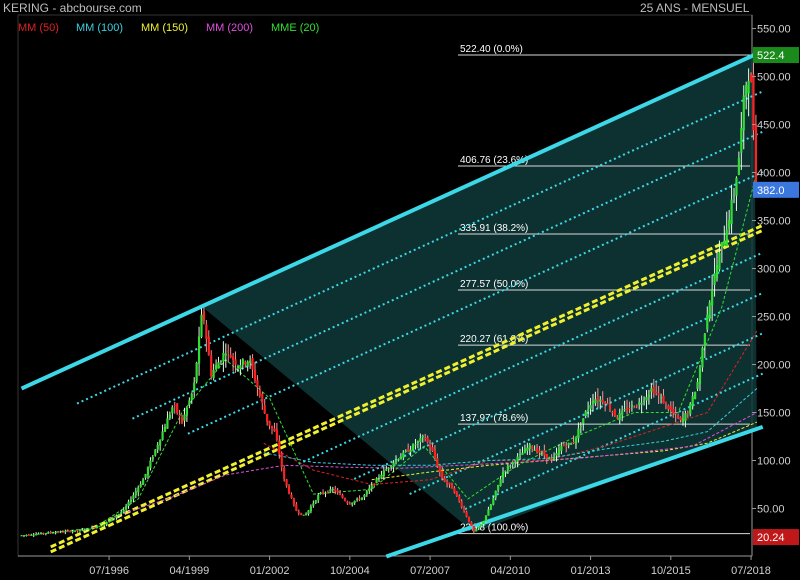 The image size is (800, 580). I want to click on x-tick-label: 04/1999, so click(189, 571).